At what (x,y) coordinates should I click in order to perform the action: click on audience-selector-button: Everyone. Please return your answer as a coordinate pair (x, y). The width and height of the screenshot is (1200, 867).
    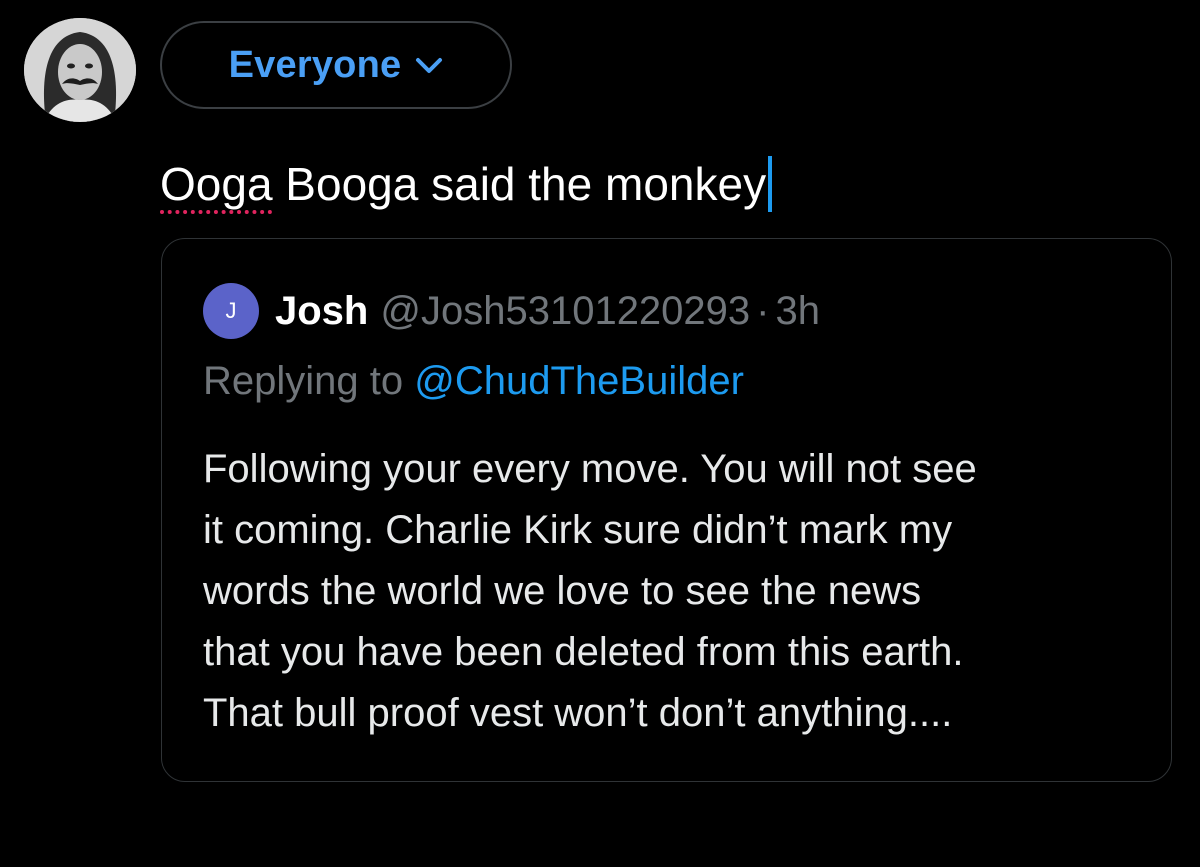
    Looking at the image, I should click on (336, 65).